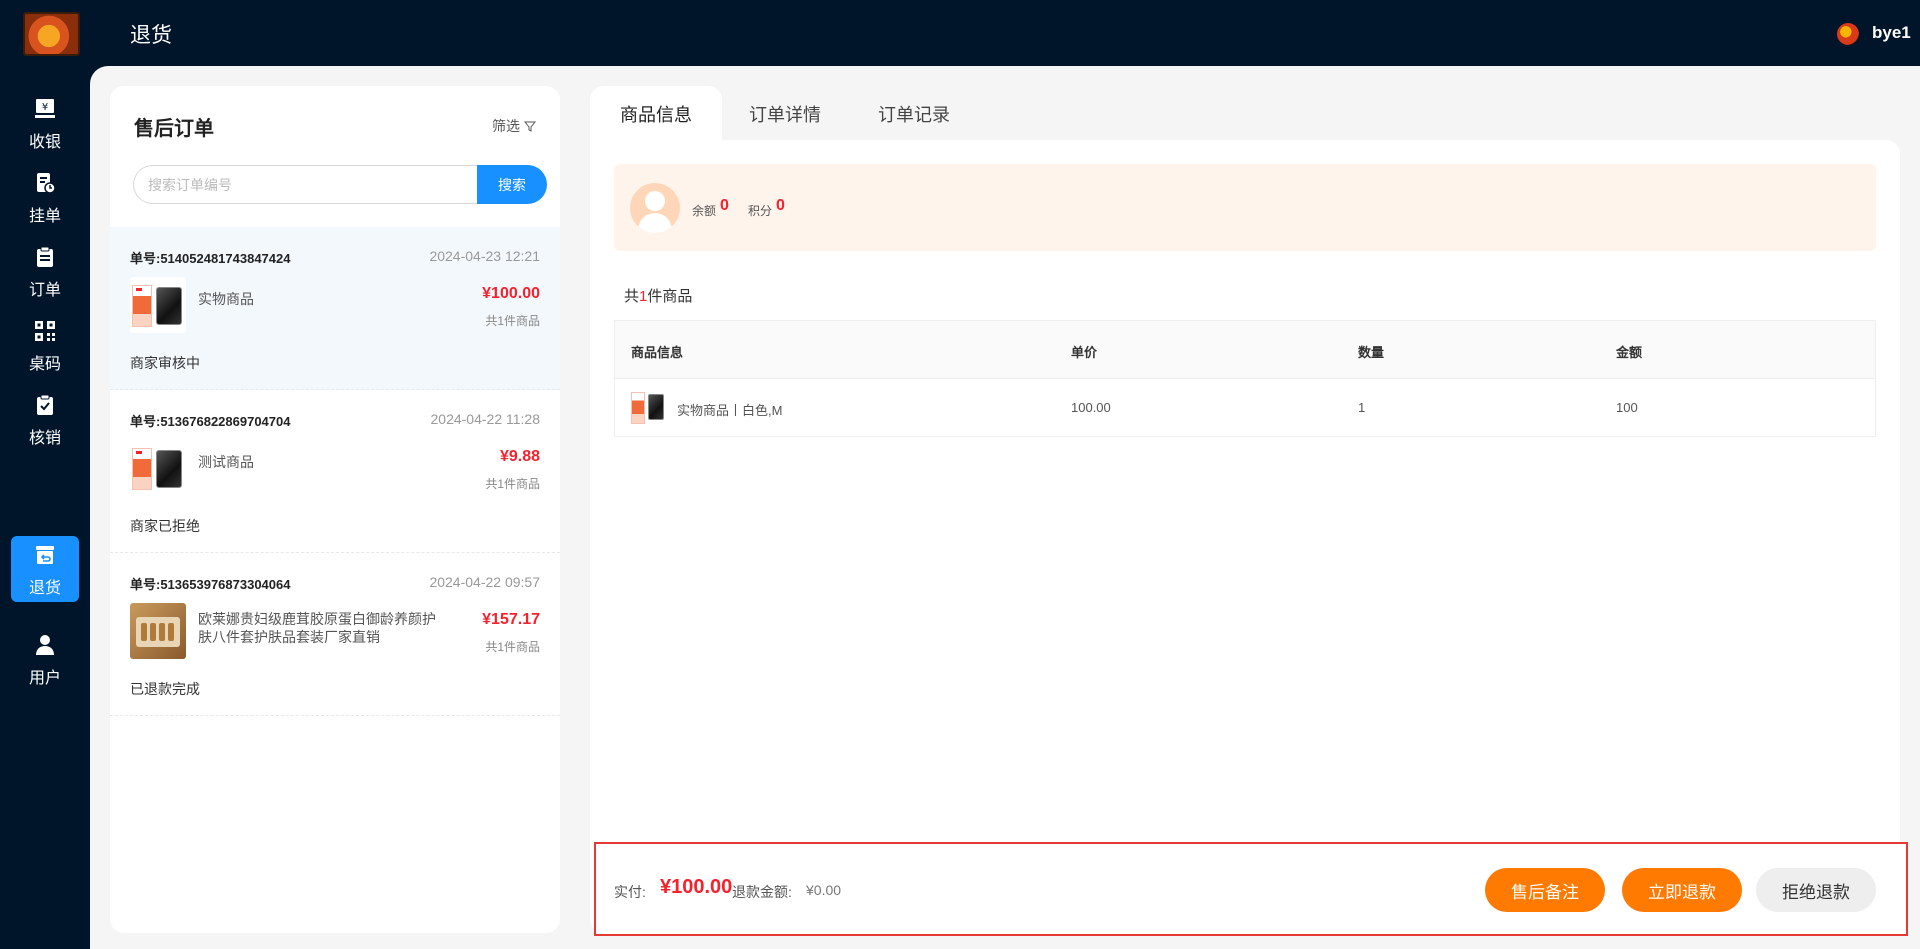 Image resolution: width=1920 pixels, height=949 pixels. Describe the element at coordinates (45, 345) in the screenshot. I see `sidebar-item-table-code: 桌码` at that location.